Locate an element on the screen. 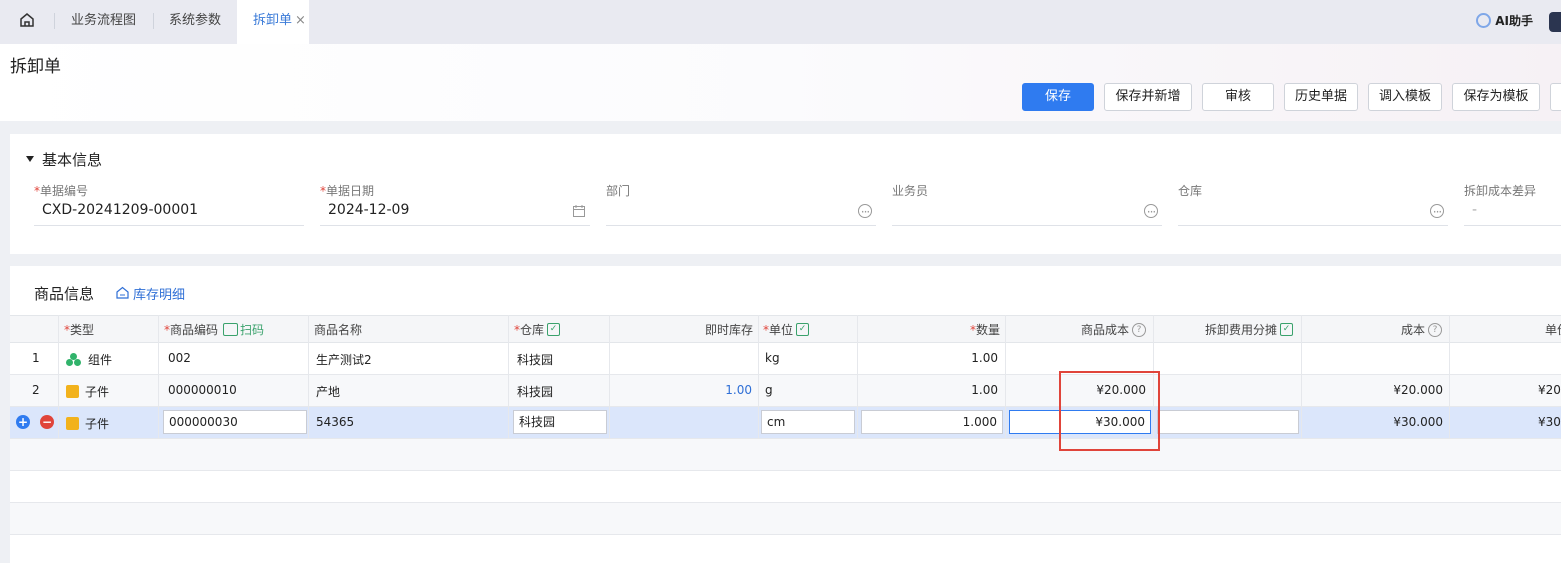 This screenshot has height=563, width=1561. col-type: *类型 is located at coordinates (79, 330).